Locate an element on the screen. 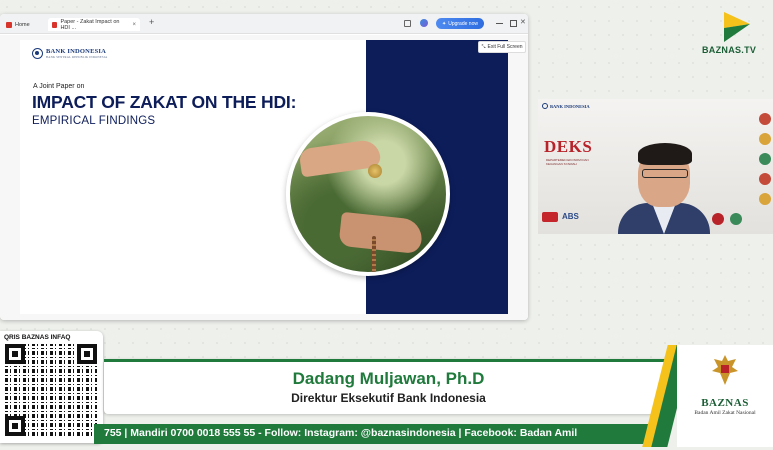 This screenshot has height=450, width=773. abs-logo: ABS is located at coordinates (570, 216).